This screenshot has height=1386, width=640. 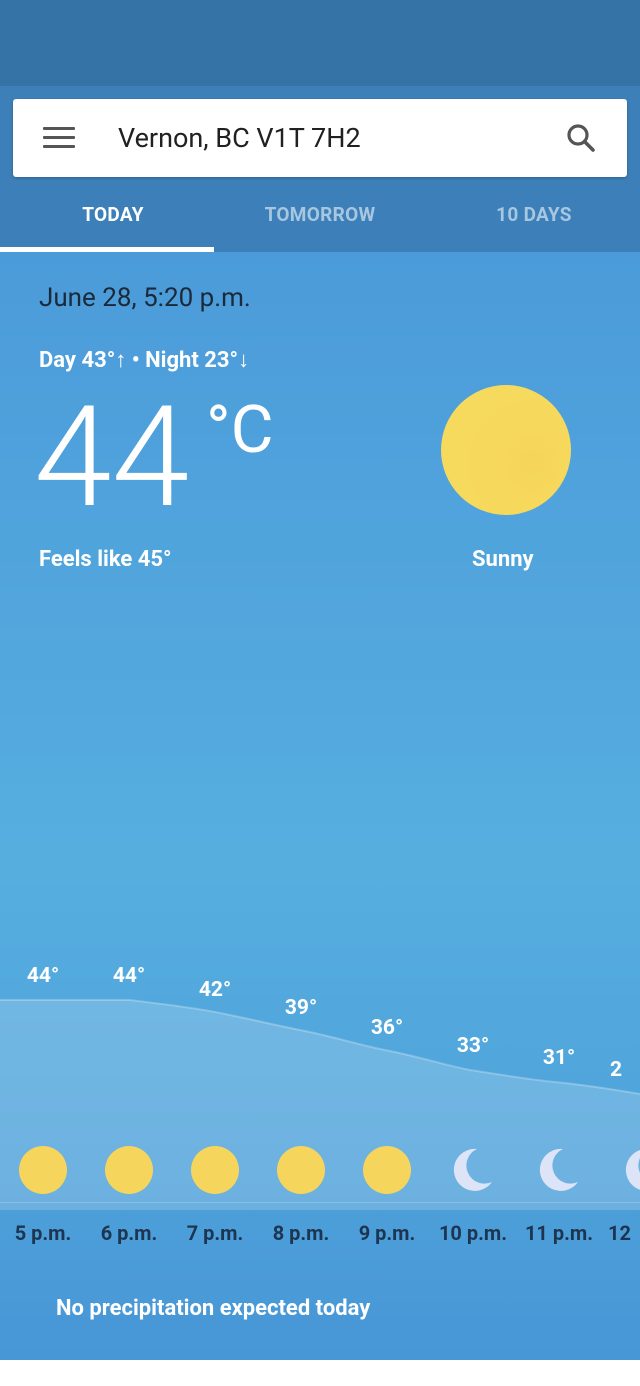 I want to click on tab-bar: TODAY TOMORROW 10 DAYS, so click(x=320, y=220).